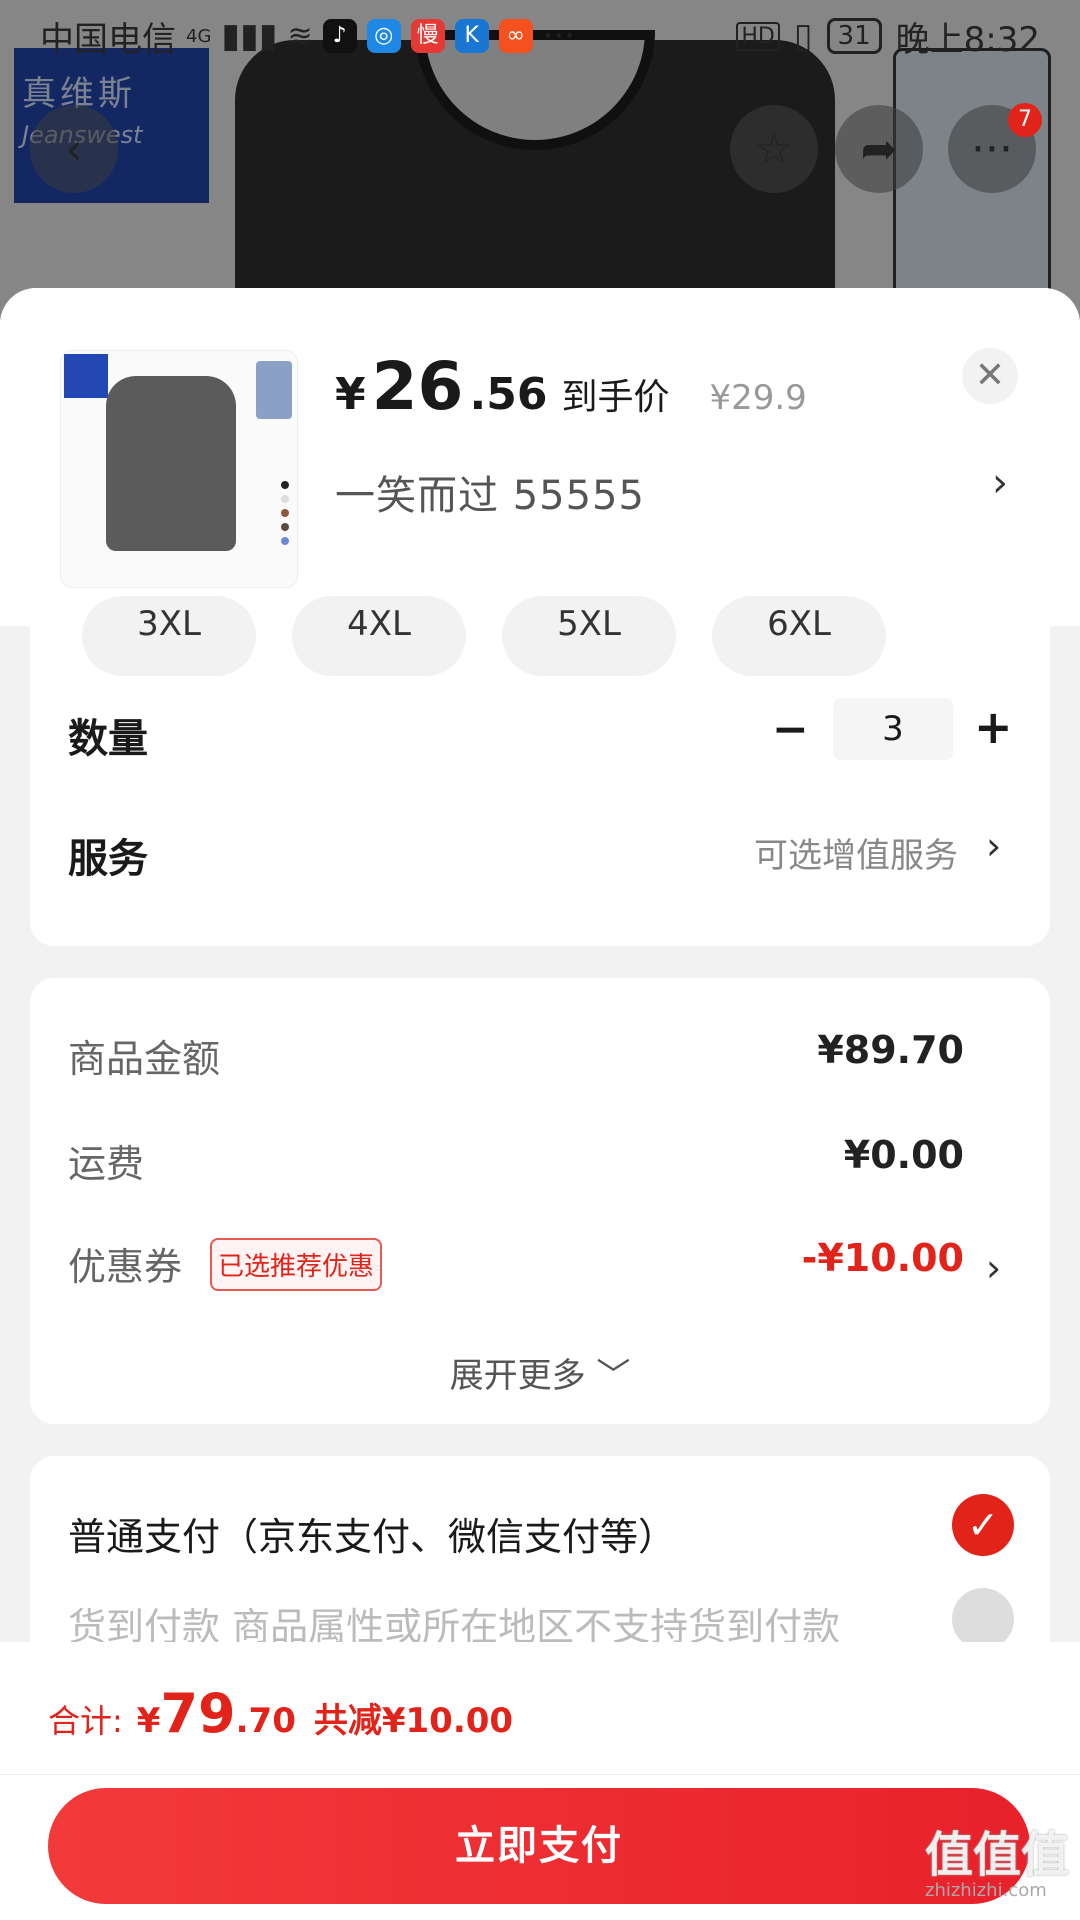  Describe the element at coordinates (108, 39) in the screenshot. I see `carrier-label: 中国电信` at that location.